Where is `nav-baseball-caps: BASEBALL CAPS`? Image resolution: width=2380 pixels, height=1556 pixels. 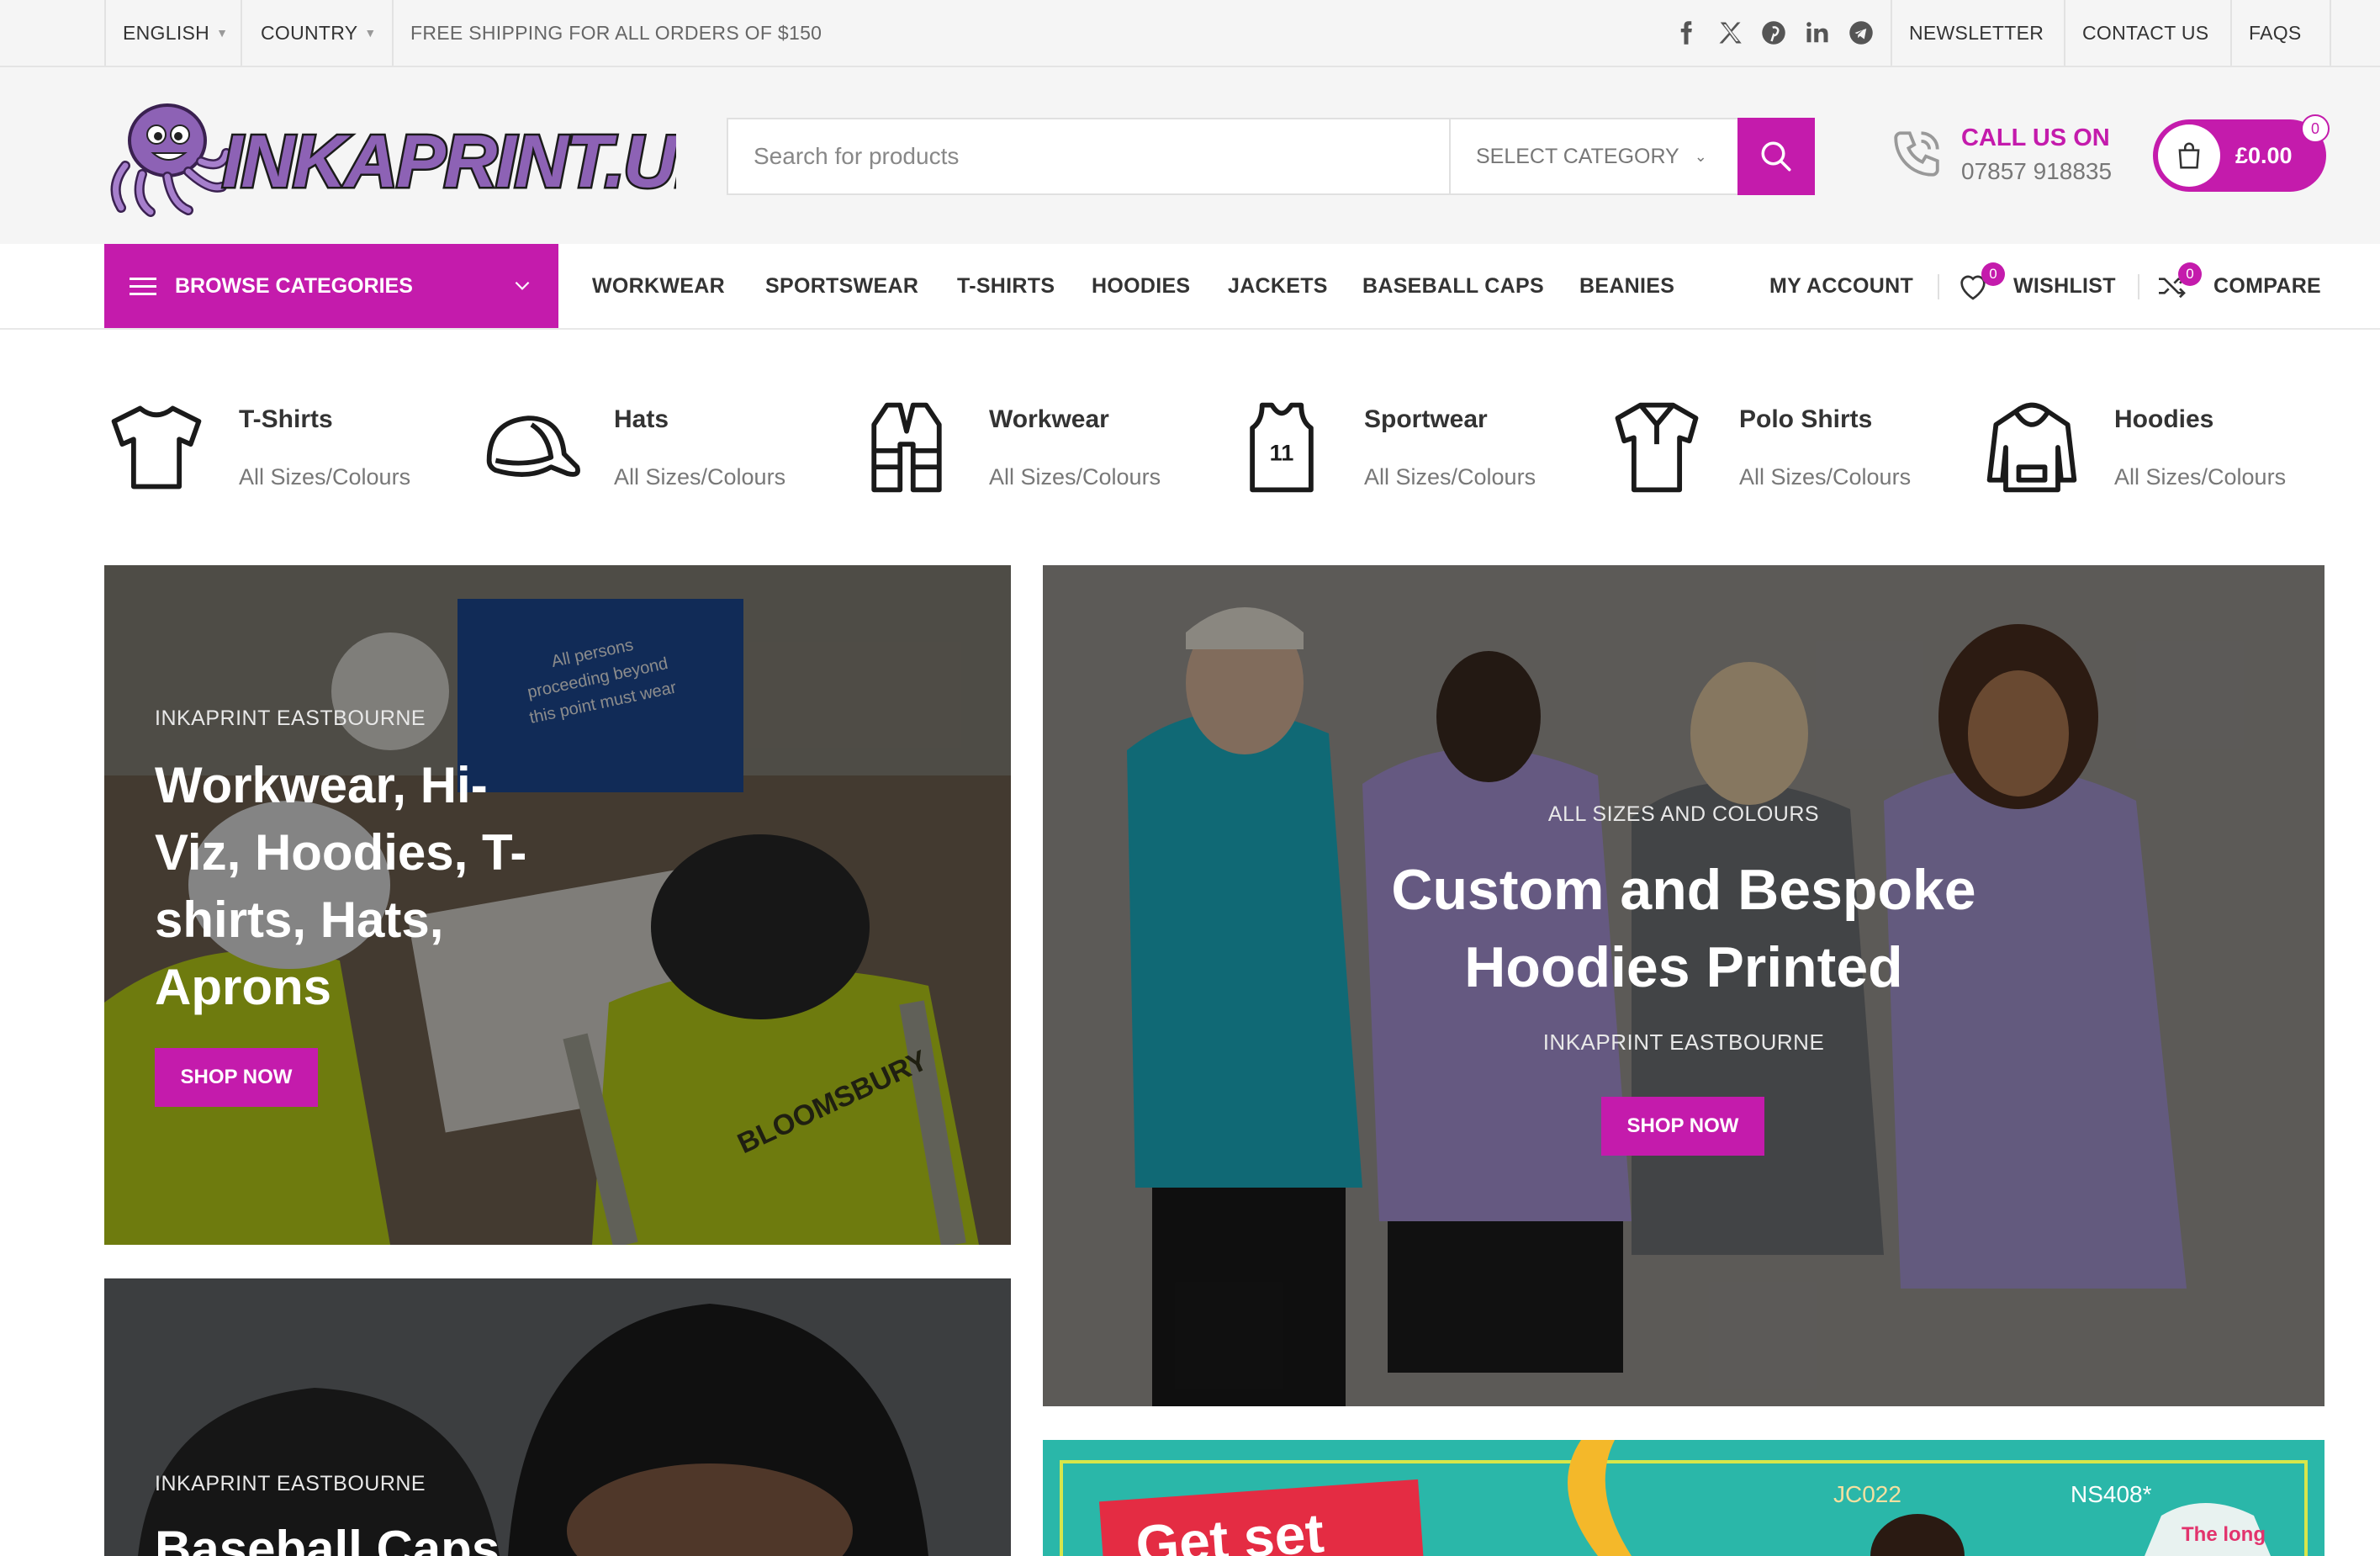 nav-baseball-caps: BASEBALL CAPS is located at coordinates (1453, 286).